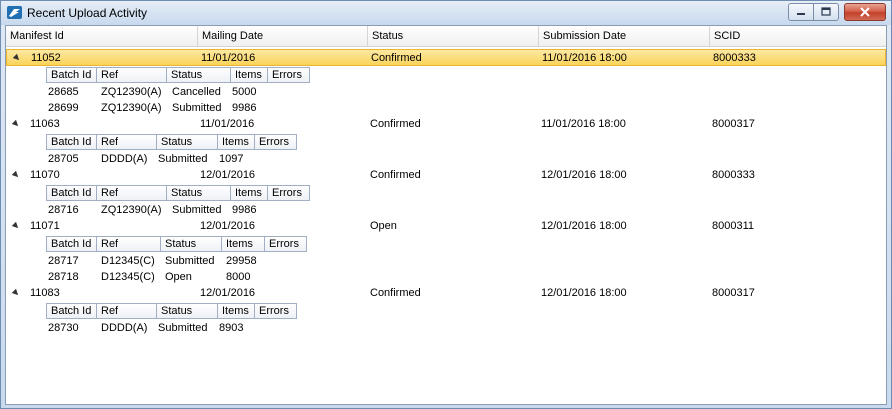  I want to click on close-icon, so click(865, 12).